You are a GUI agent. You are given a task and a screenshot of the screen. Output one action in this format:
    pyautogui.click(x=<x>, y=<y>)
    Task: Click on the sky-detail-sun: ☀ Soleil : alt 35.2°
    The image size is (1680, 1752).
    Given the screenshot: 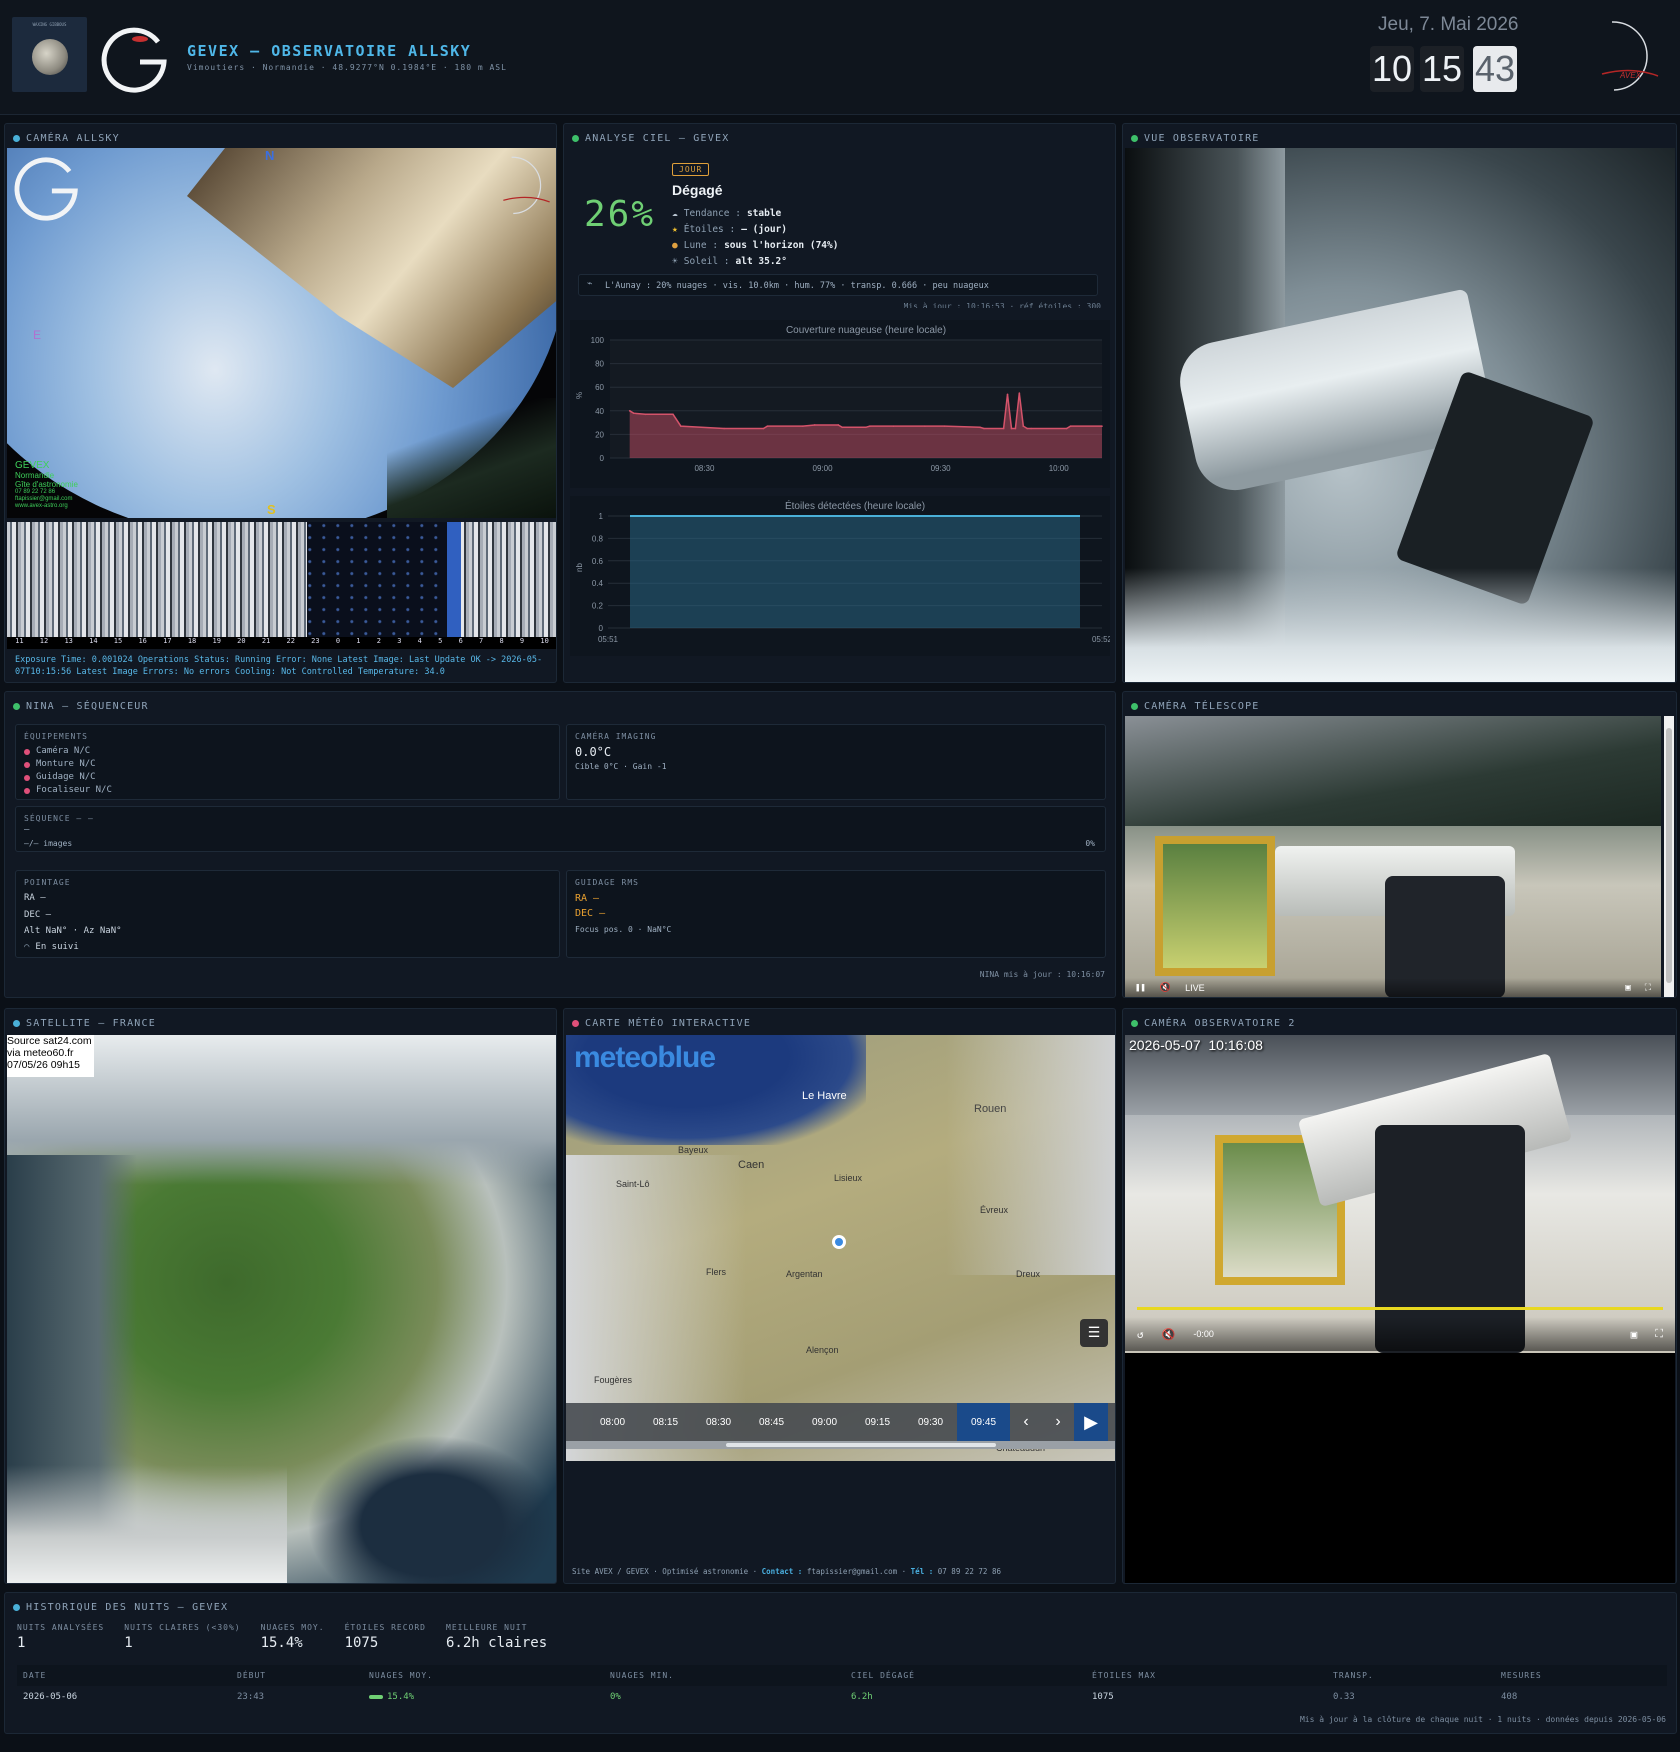 What is the action you would take?
    pyautogui.click(x=755, y=262)
    